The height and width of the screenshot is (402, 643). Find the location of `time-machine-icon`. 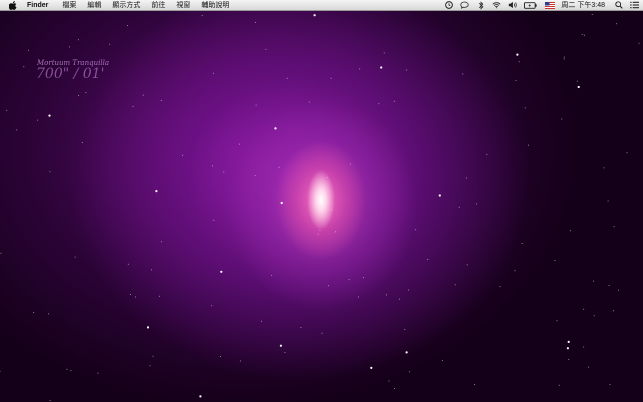

time-machine-icon is located at coordinates (448, 5).